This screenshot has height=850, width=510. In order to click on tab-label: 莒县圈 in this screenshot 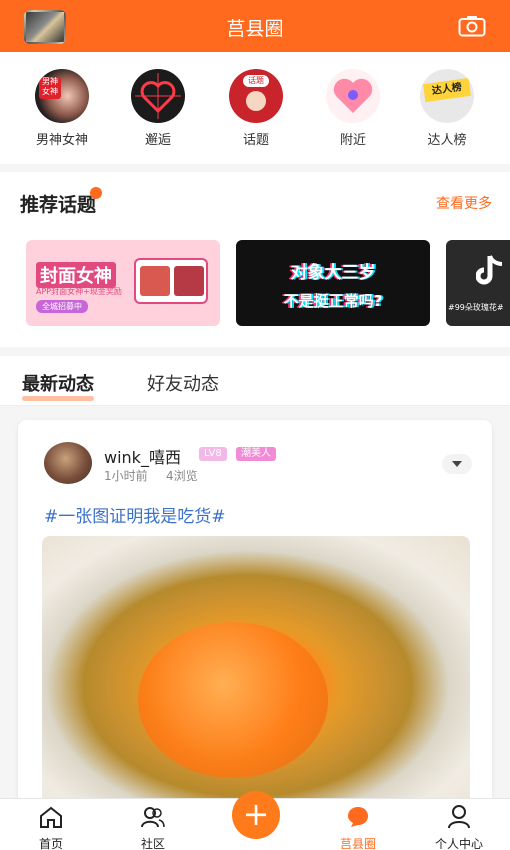, I will do `click(357, 843)`.